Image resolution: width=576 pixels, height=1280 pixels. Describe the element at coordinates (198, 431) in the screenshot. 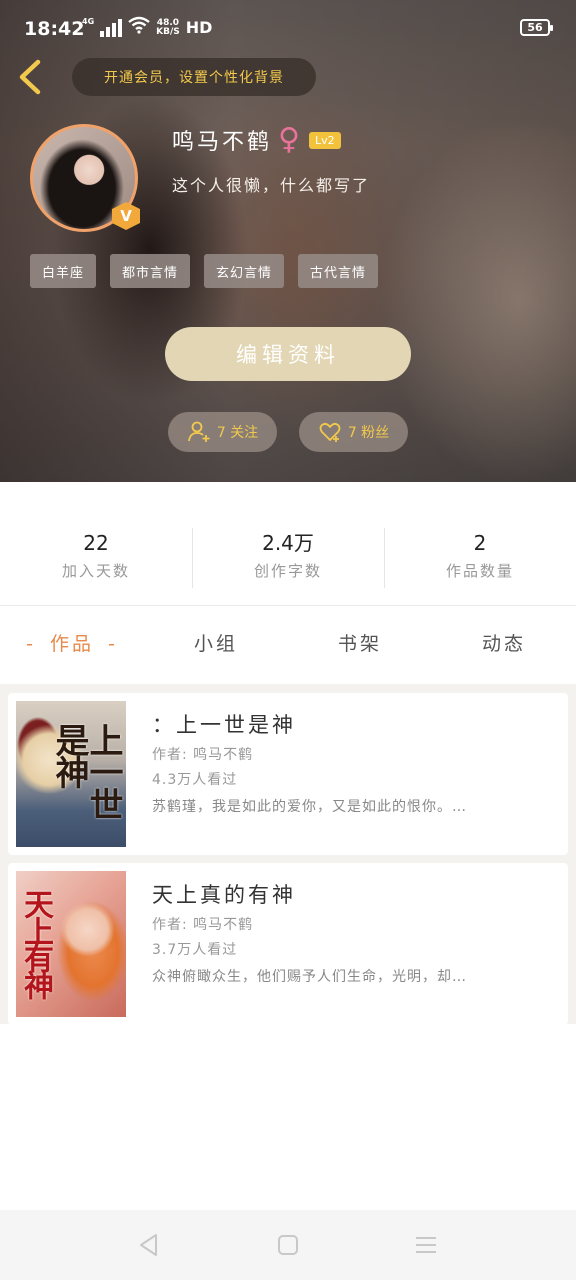

I see `add-user-icon` at that location.